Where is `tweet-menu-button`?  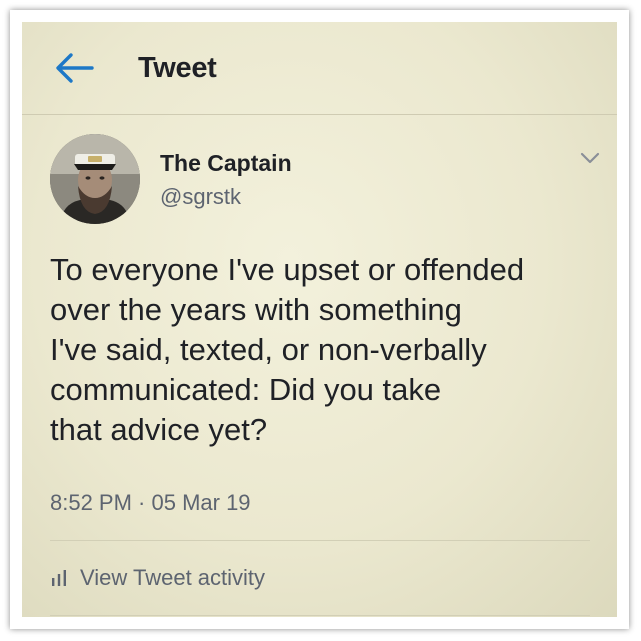 tweet-menu-button is located at coordinates (590, 158).